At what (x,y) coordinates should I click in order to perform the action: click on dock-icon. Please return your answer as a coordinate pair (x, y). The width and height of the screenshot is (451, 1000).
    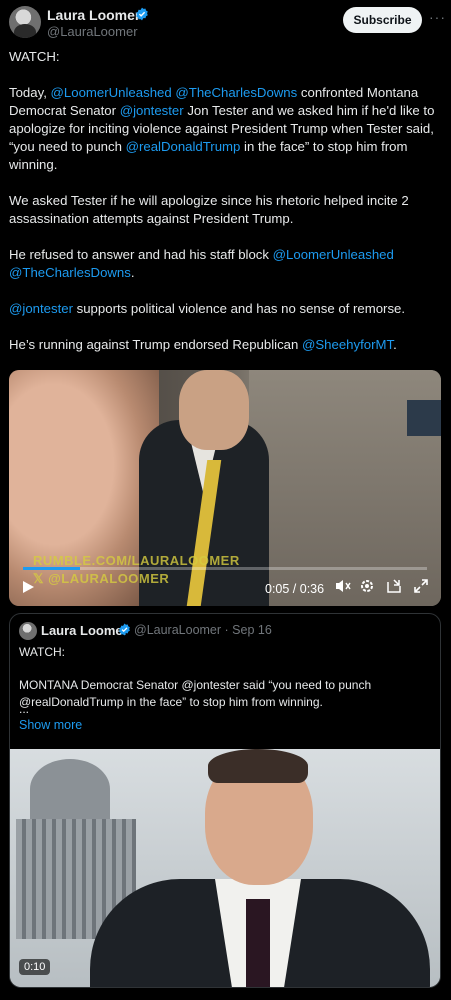
    Looking at the image, I should click on (394, 586).